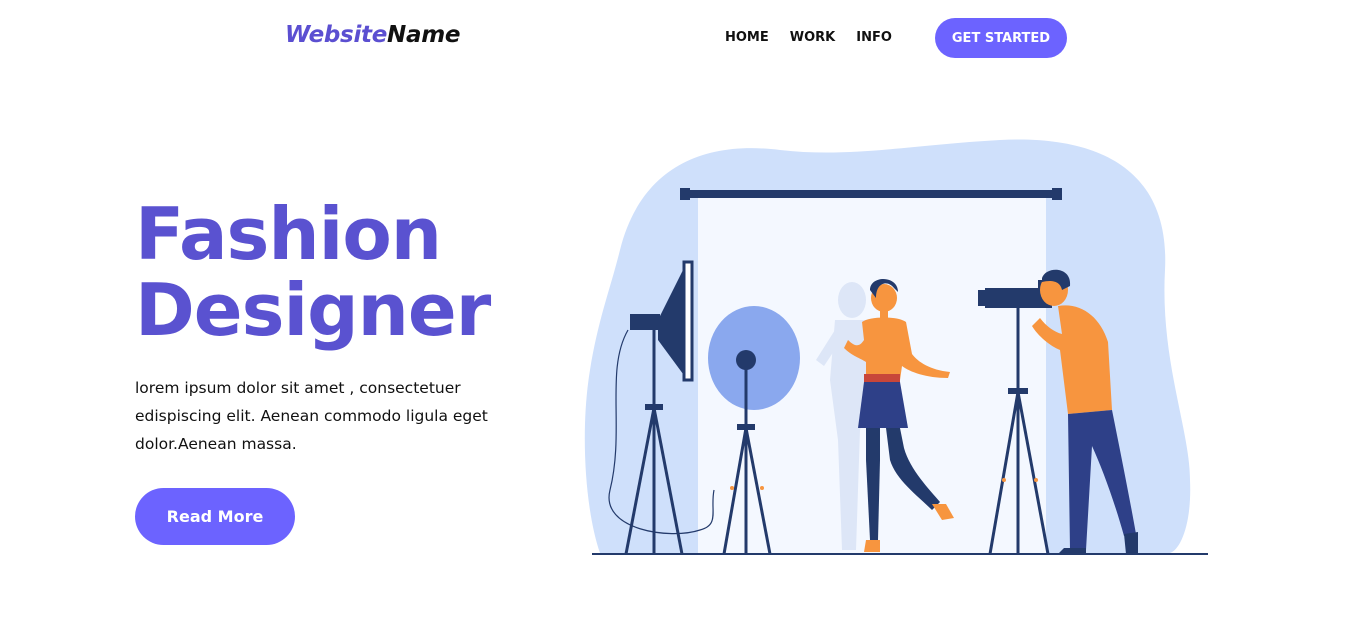 This screenshot has width=1349, height=635. I want to click on hero-title-line1: Fashion, so click(288, 234).